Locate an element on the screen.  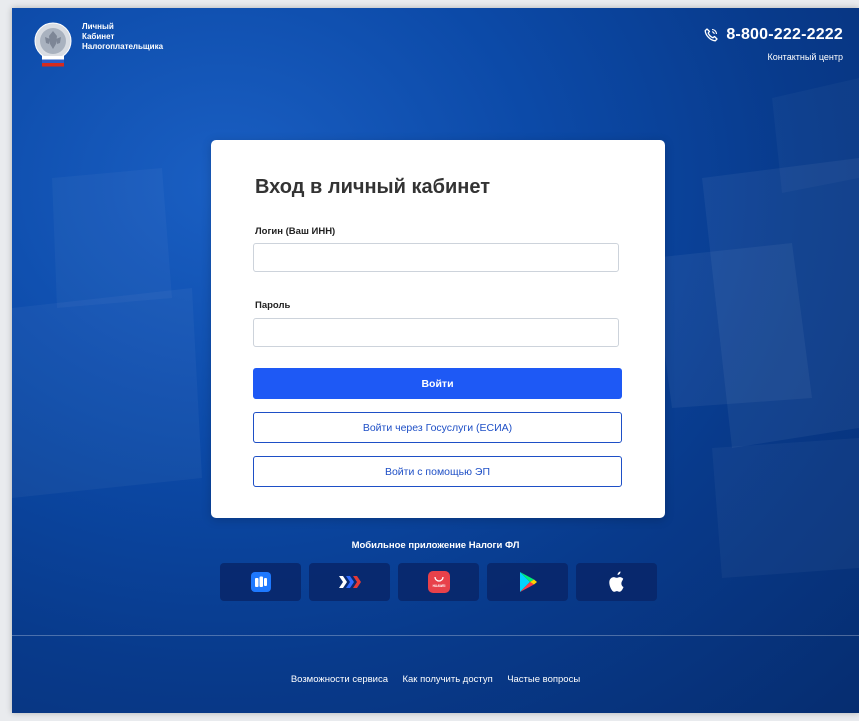
gosuslugi-login-button: Войти через Госуслуги (ЕСИА) is located at coordinates (437, 427).